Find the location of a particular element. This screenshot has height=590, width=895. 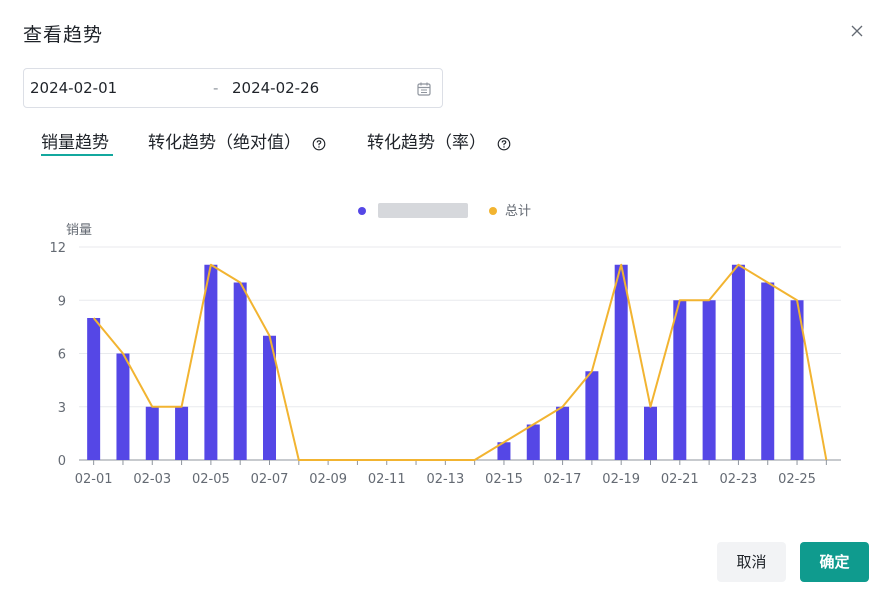

y-tick-label: 6 is located at coordinates (62, 355).